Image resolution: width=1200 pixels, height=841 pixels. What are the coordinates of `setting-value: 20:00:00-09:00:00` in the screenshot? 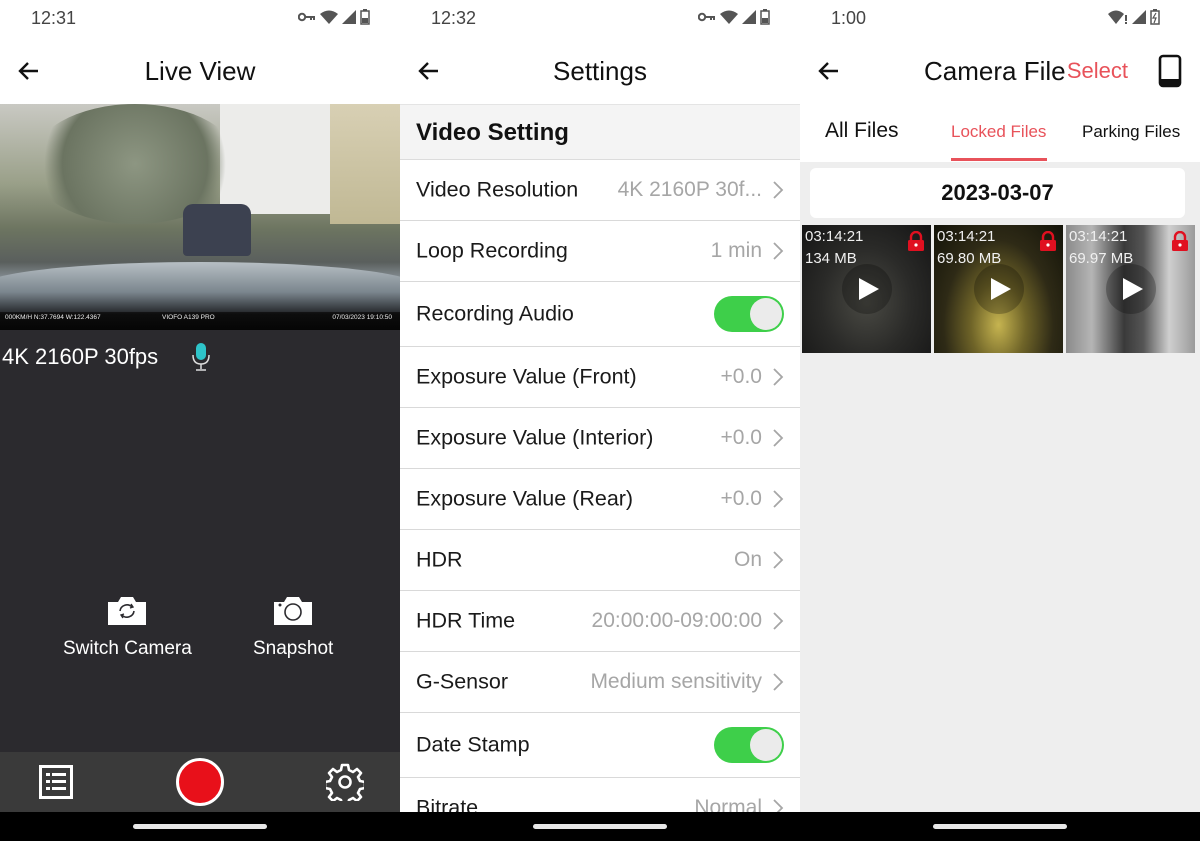 It's located at (676, 620).